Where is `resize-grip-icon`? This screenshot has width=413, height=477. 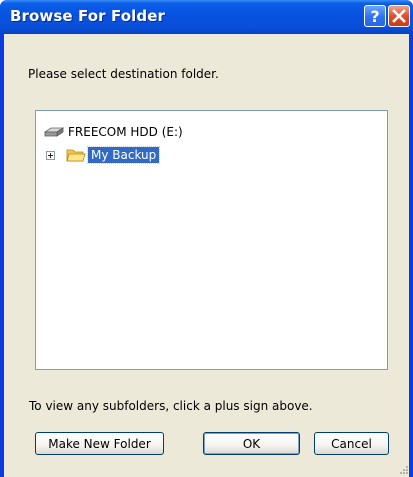 resize-grip-icon is located at coordinates (403, 470).